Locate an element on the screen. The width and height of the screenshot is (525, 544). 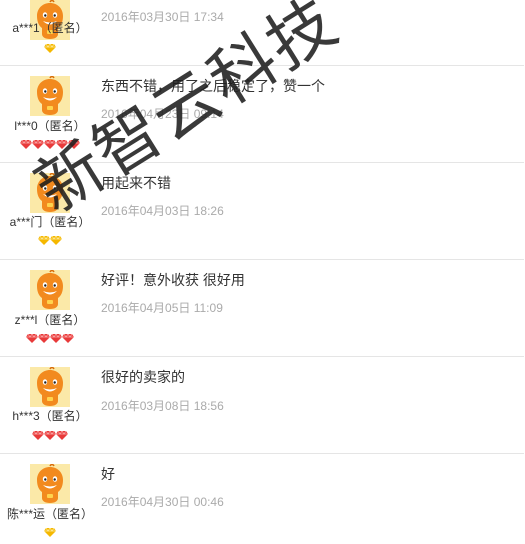
review-date: 2016年04月05日 11:09 is located at coordinates (162, 308).